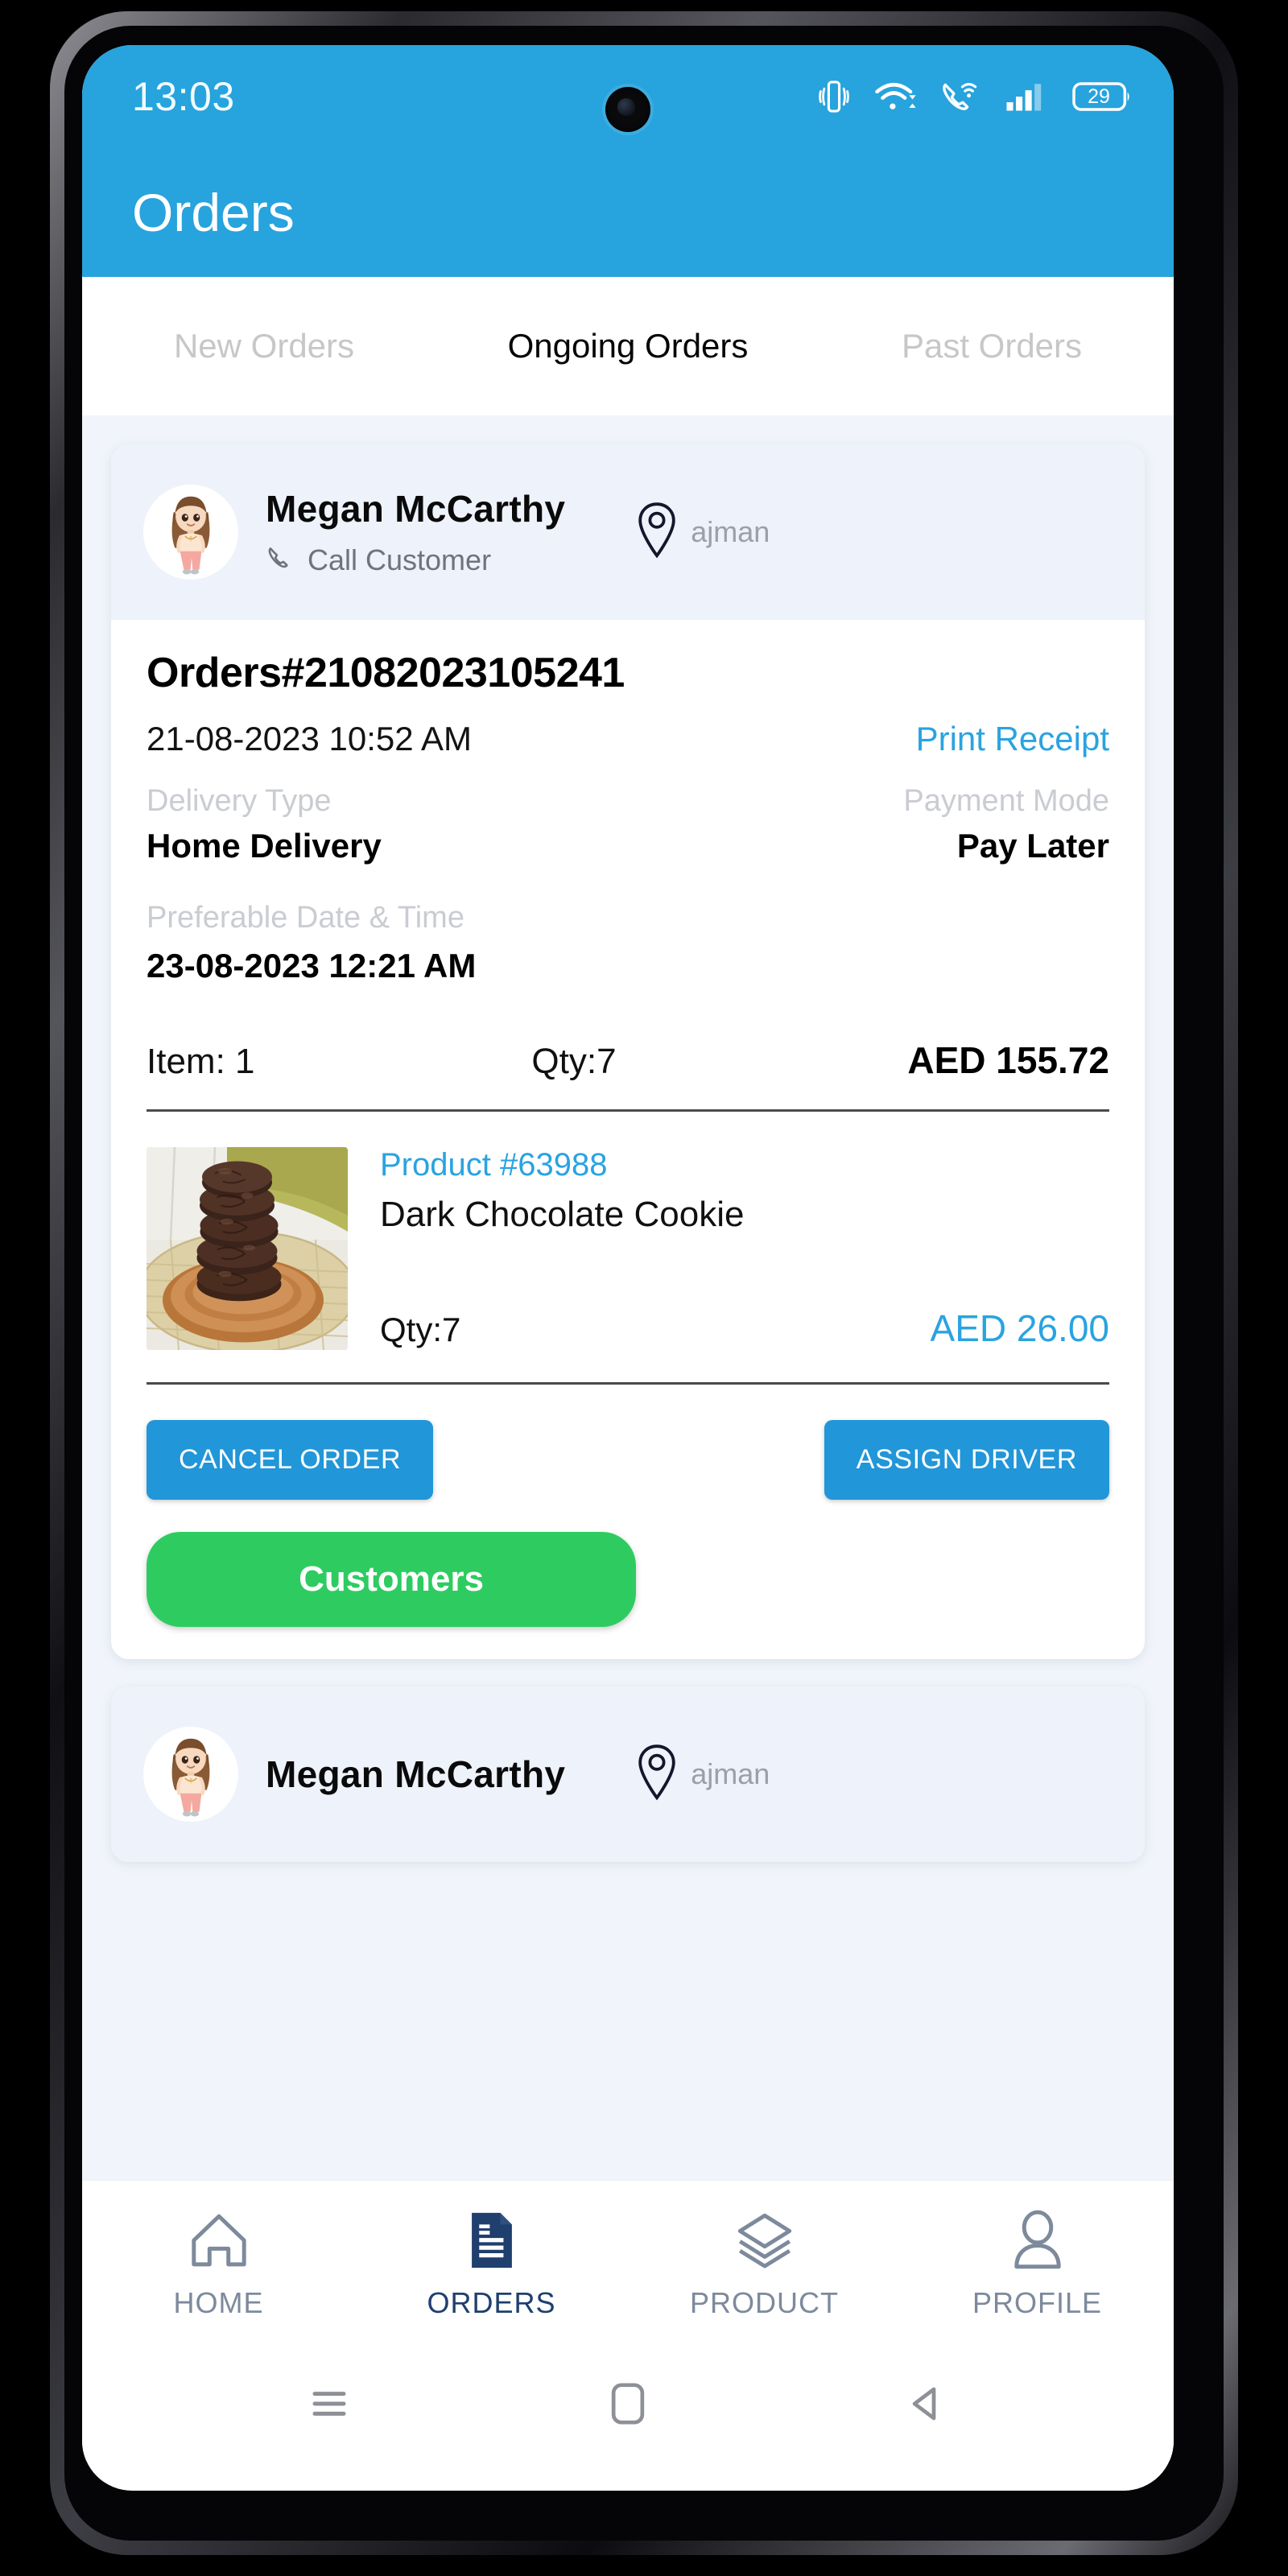 The width and height of the screenshot is (1288, 2576). Describe the element at coordinates (247, 1248) in the screenshot. I see `product-thumbnail` at that location.